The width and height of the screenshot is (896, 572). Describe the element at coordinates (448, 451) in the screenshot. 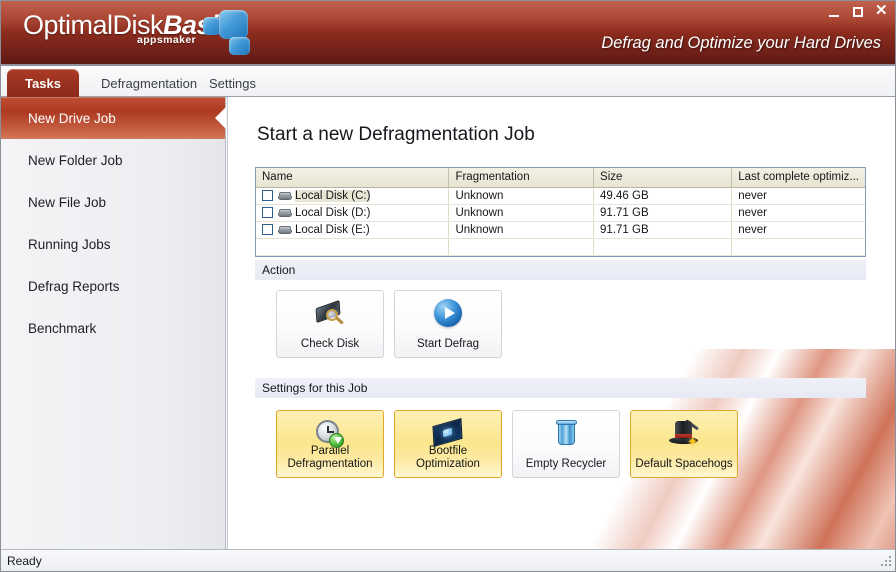

I see `label-line-1: Bootfile` at that location.